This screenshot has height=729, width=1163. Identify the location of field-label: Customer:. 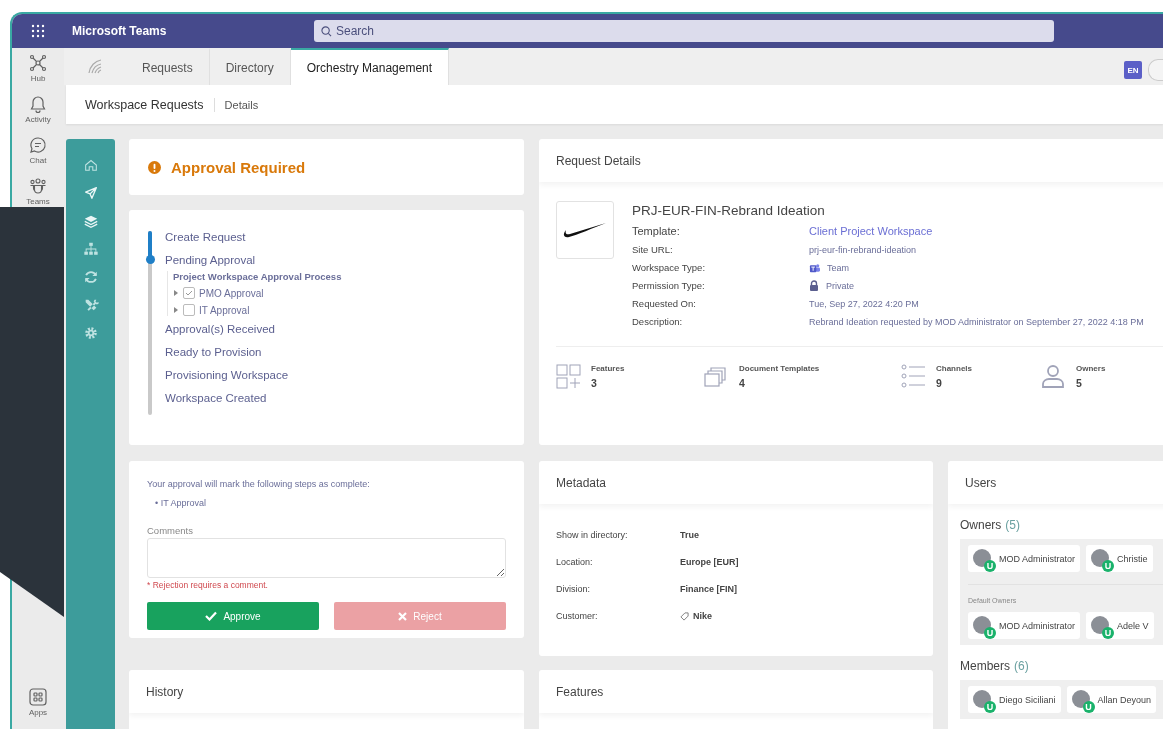
(577, 616).